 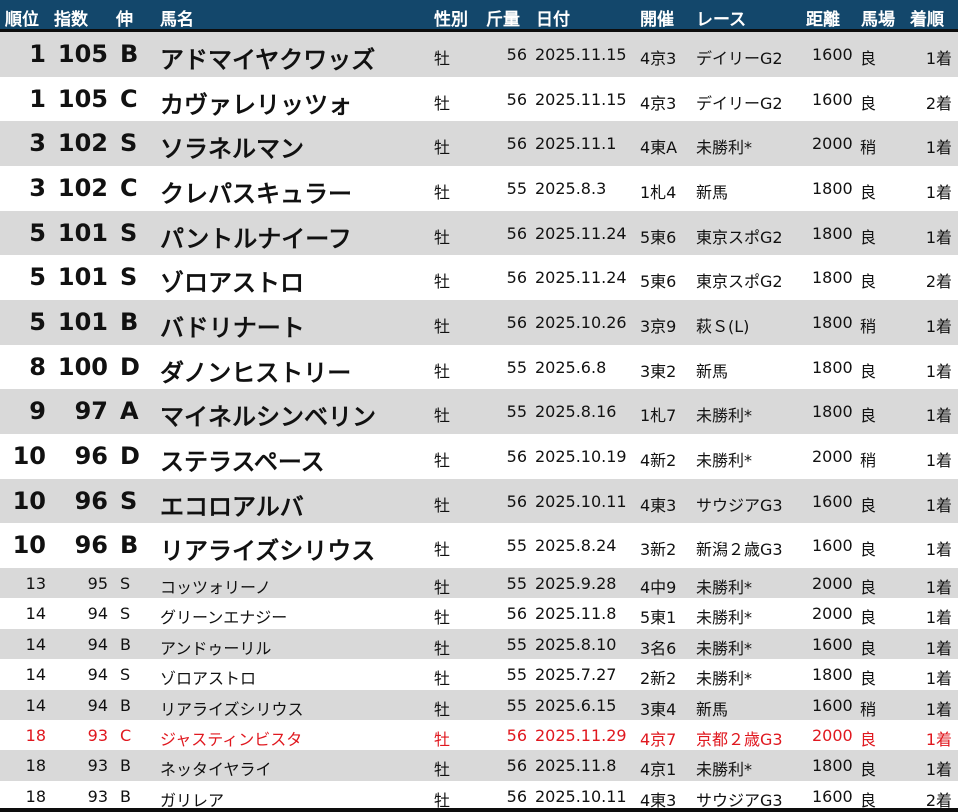 What do you see at coordinates (451, 20) in the screenshot?
I see `header-sex: 性別` at bounding box center [451, 20].